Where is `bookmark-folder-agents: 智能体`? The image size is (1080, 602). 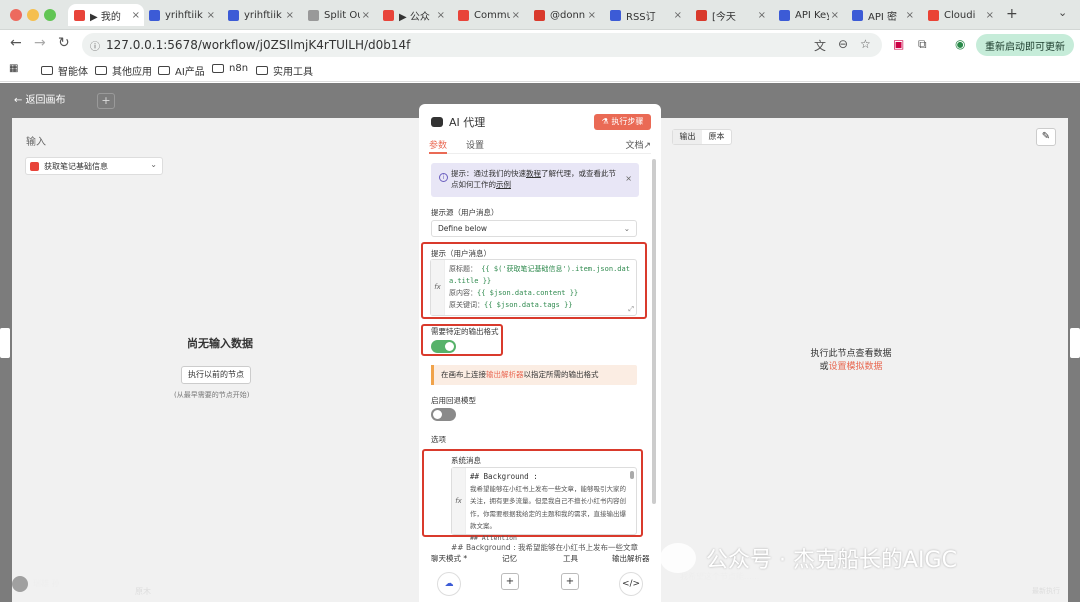 bookmark-folder-agents: 智能体 is located at coordinates (64, 70).